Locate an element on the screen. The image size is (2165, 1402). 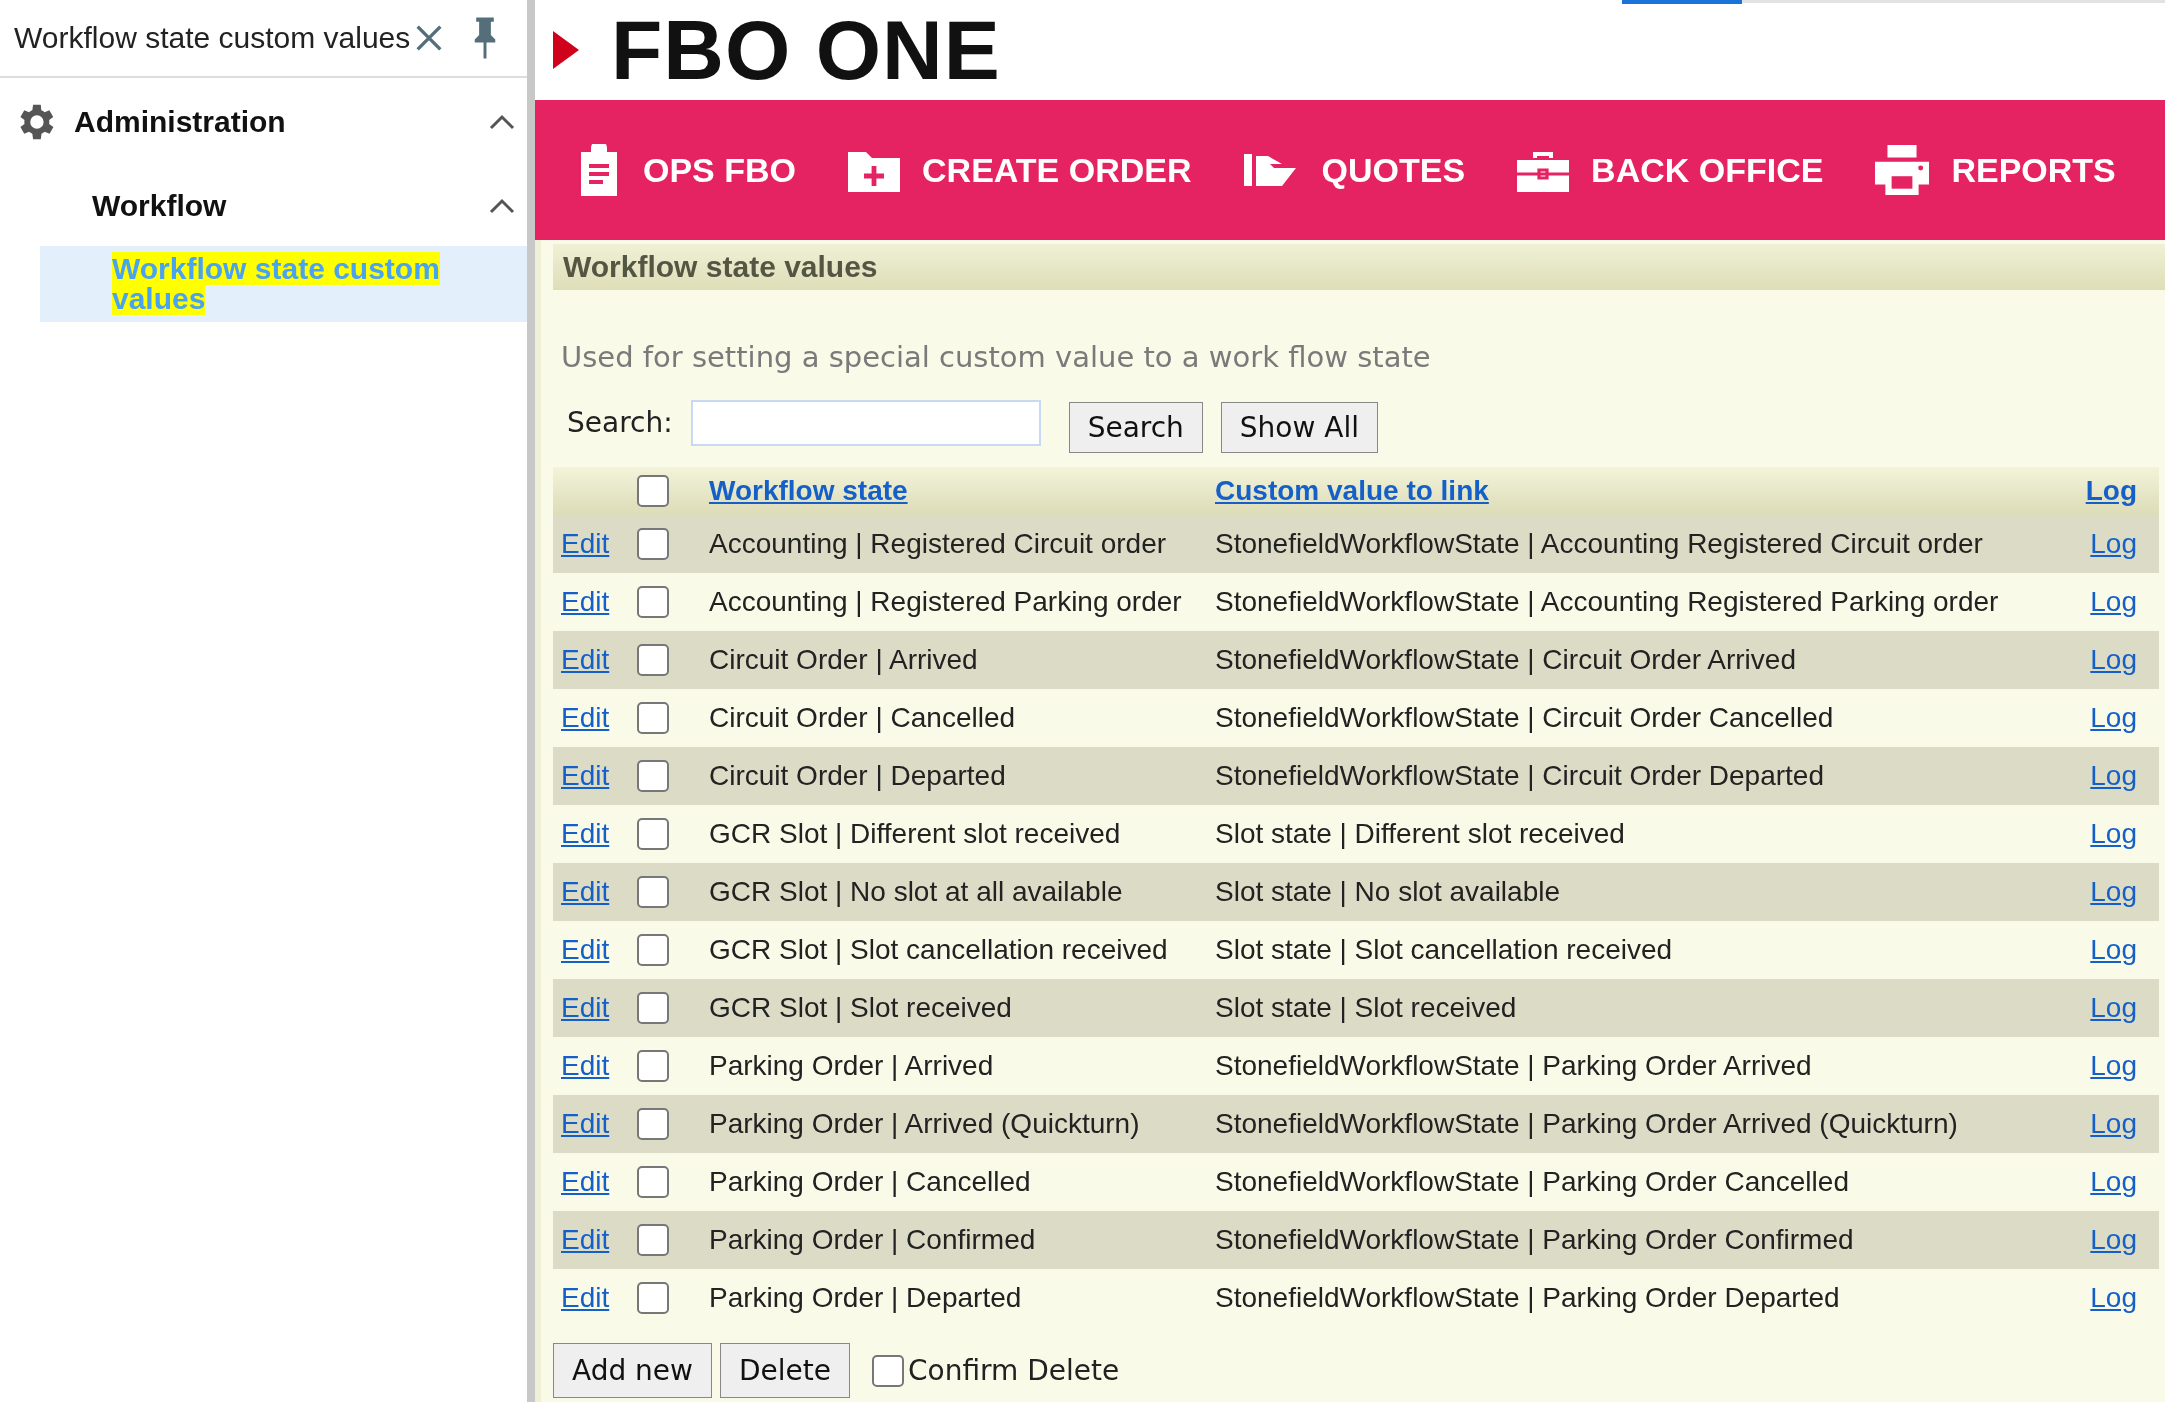
table-cell: GCR Slot | Different slot received is located at coordinates (962, 834).